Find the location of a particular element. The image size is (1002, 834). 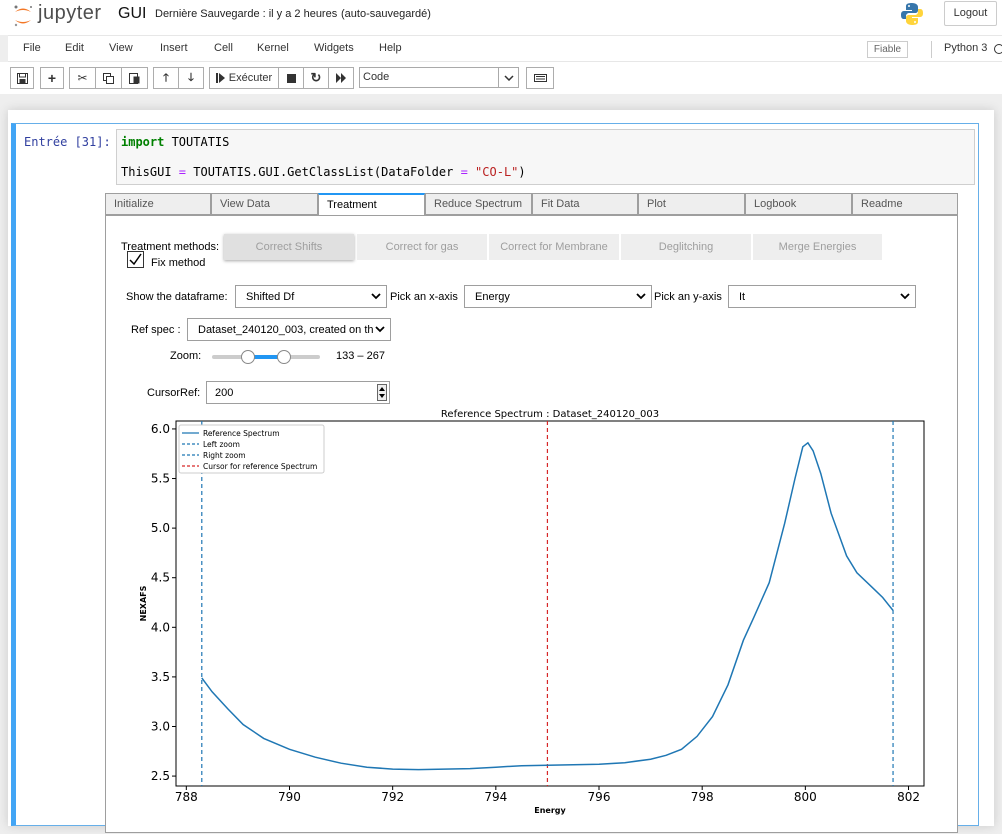

cut-button: ✂ is located at coordinates (82, 78).